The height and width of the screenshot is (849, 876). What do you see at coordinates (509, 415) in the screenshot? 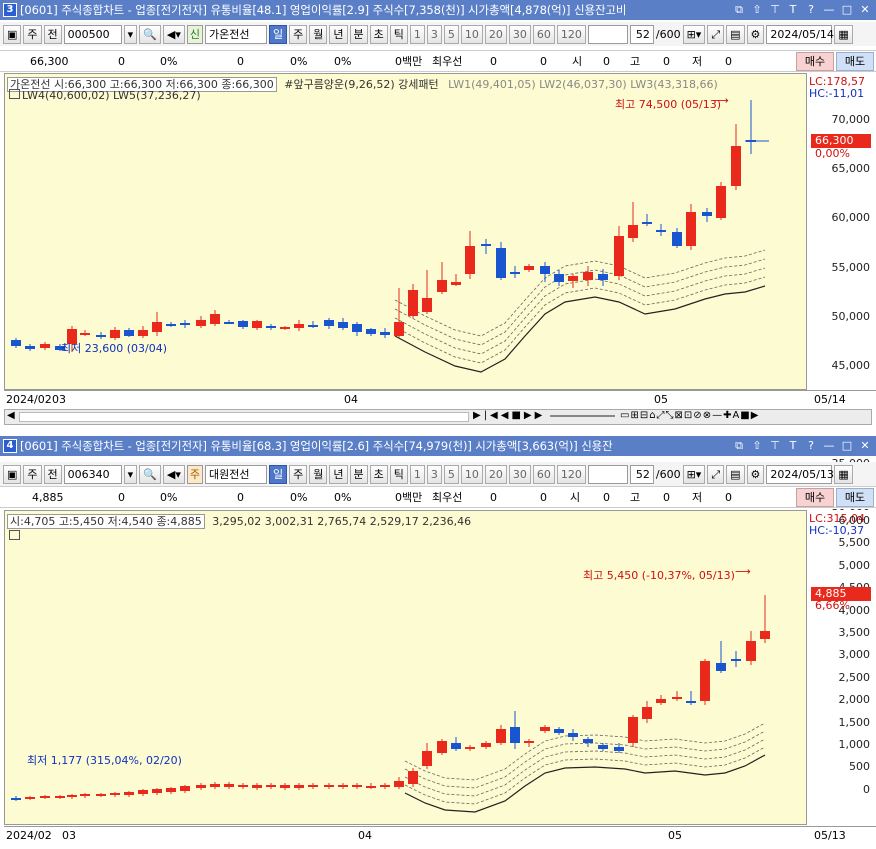
I see `scroll-nav-buttons: ▶|◀◀■▶▶` at bounding box center [509, 415].